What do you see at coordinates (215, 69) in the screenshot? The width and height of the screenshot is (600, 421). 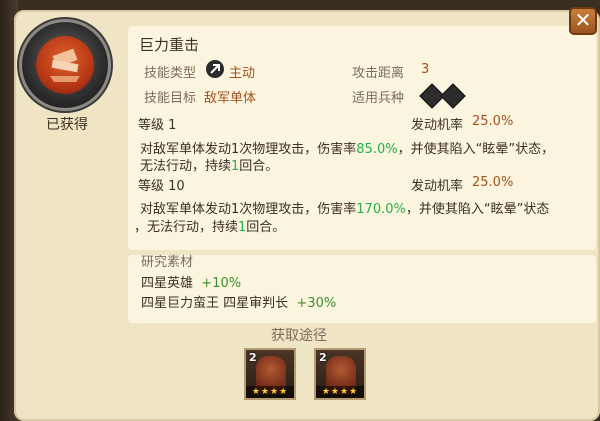 I see `active-skill-icon` at bounding box center [215, 69].